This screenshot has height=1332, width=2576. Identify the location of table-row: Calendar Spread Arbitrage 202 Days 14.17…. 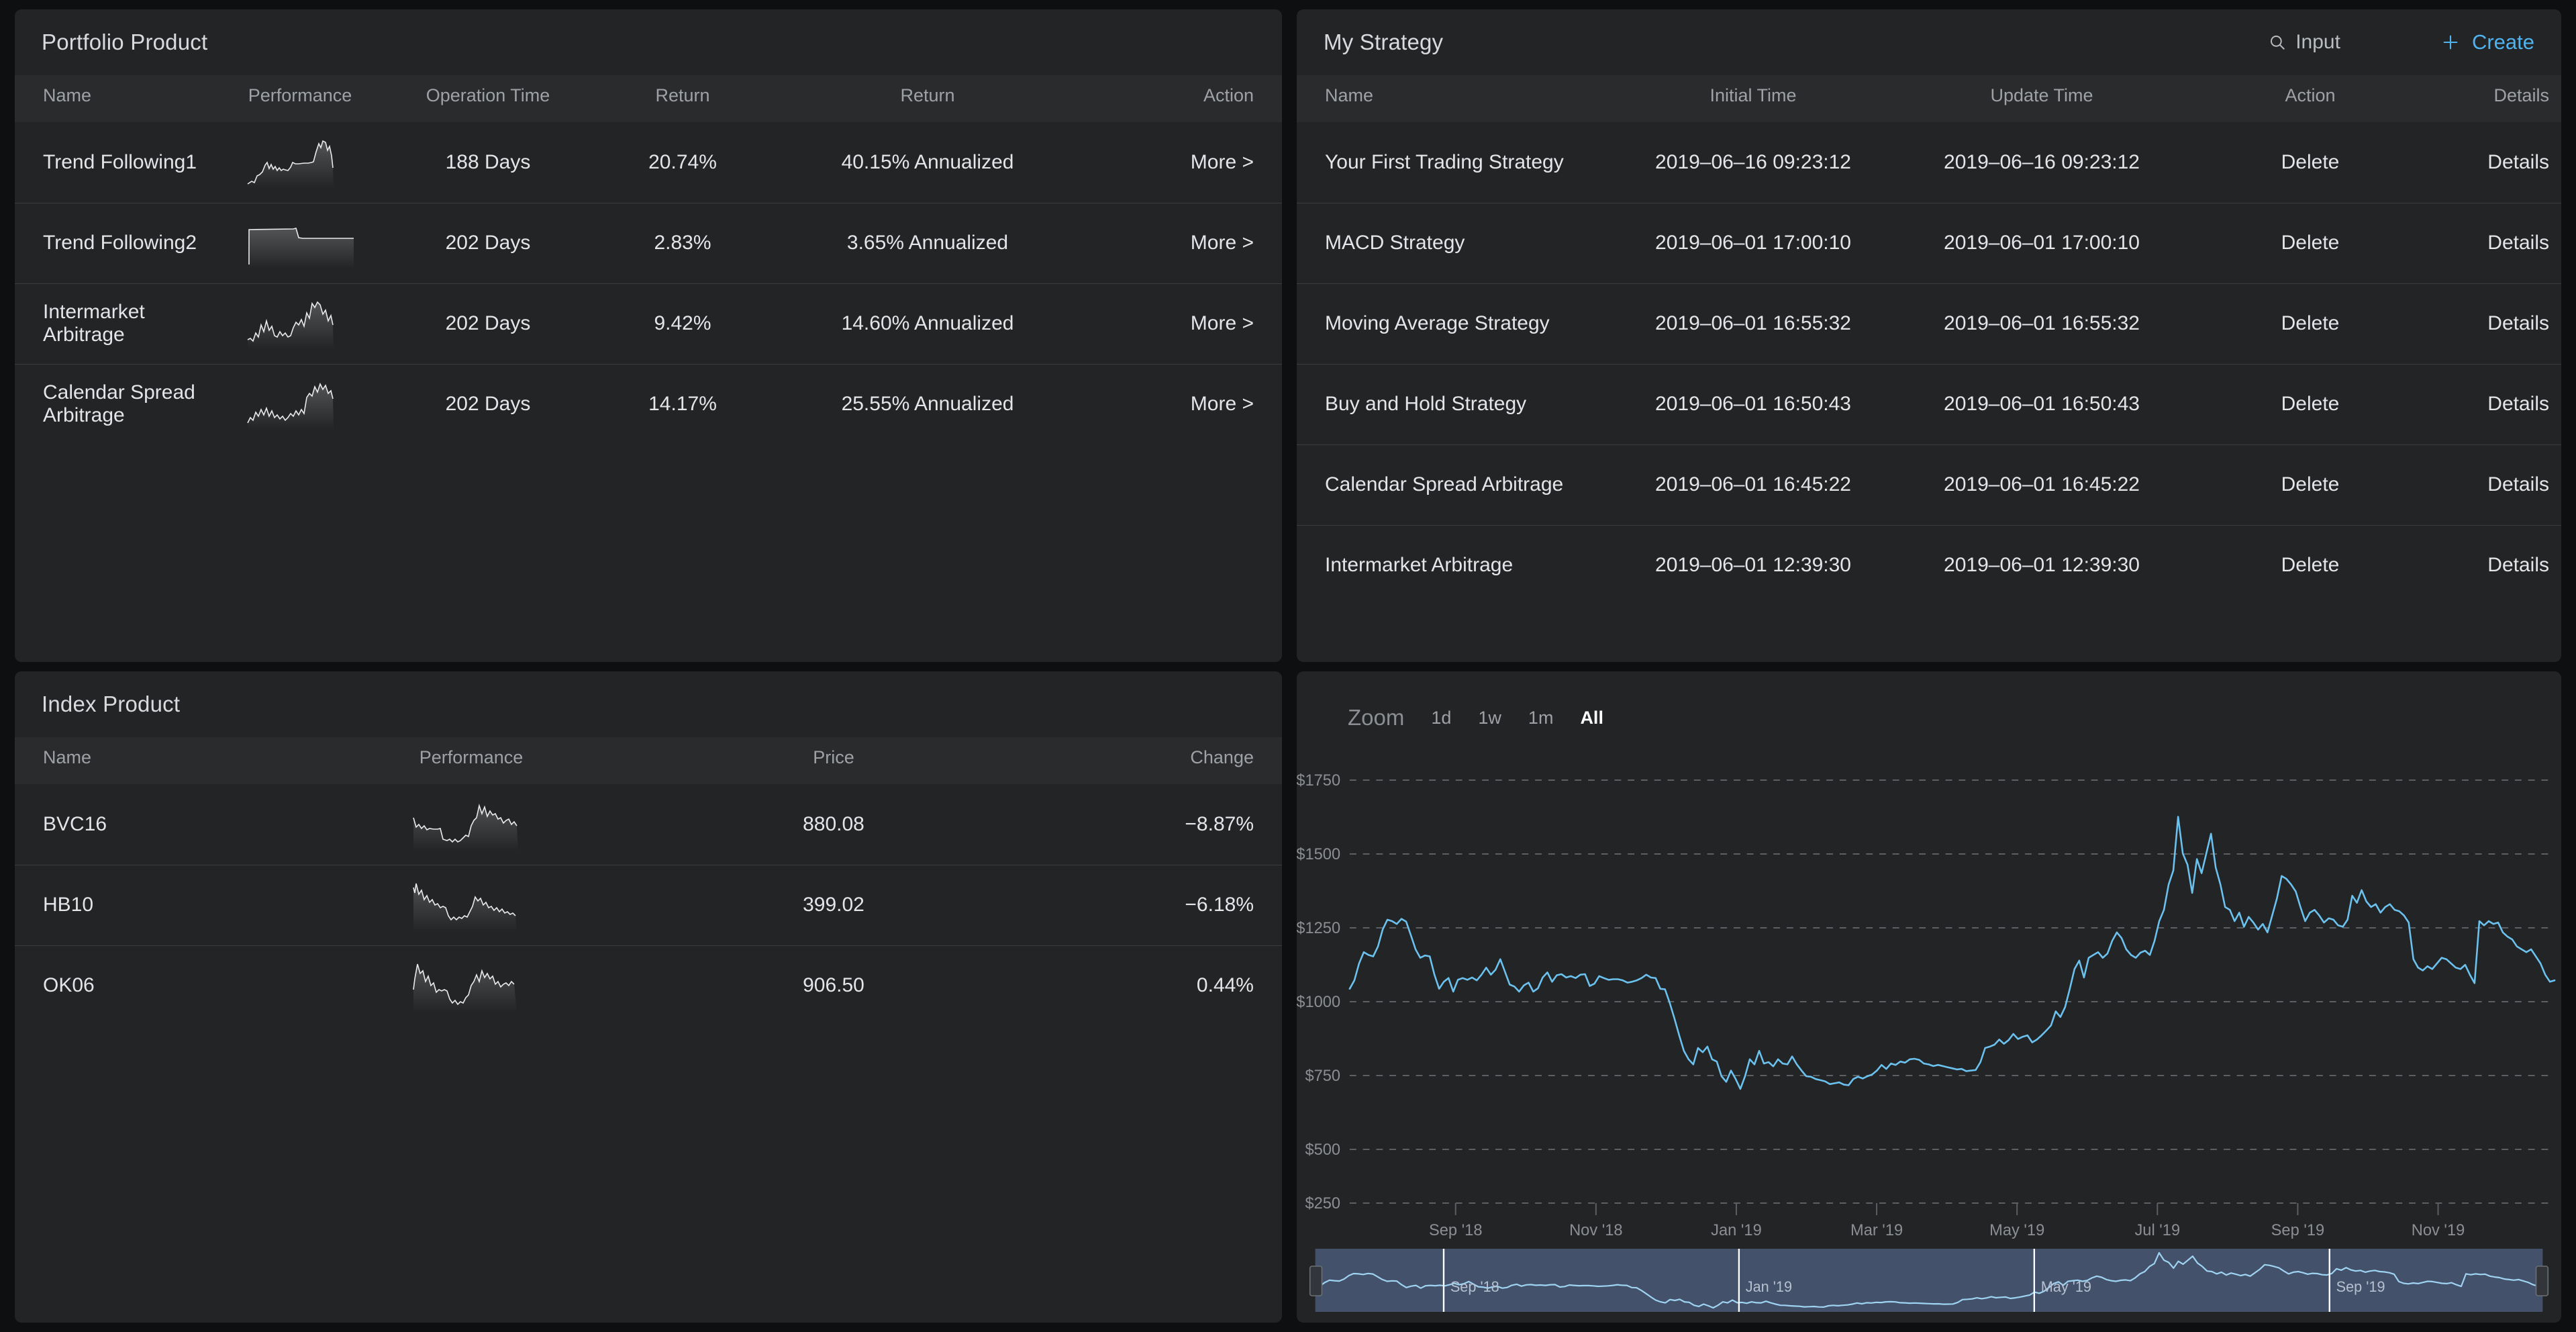
(648, 403).